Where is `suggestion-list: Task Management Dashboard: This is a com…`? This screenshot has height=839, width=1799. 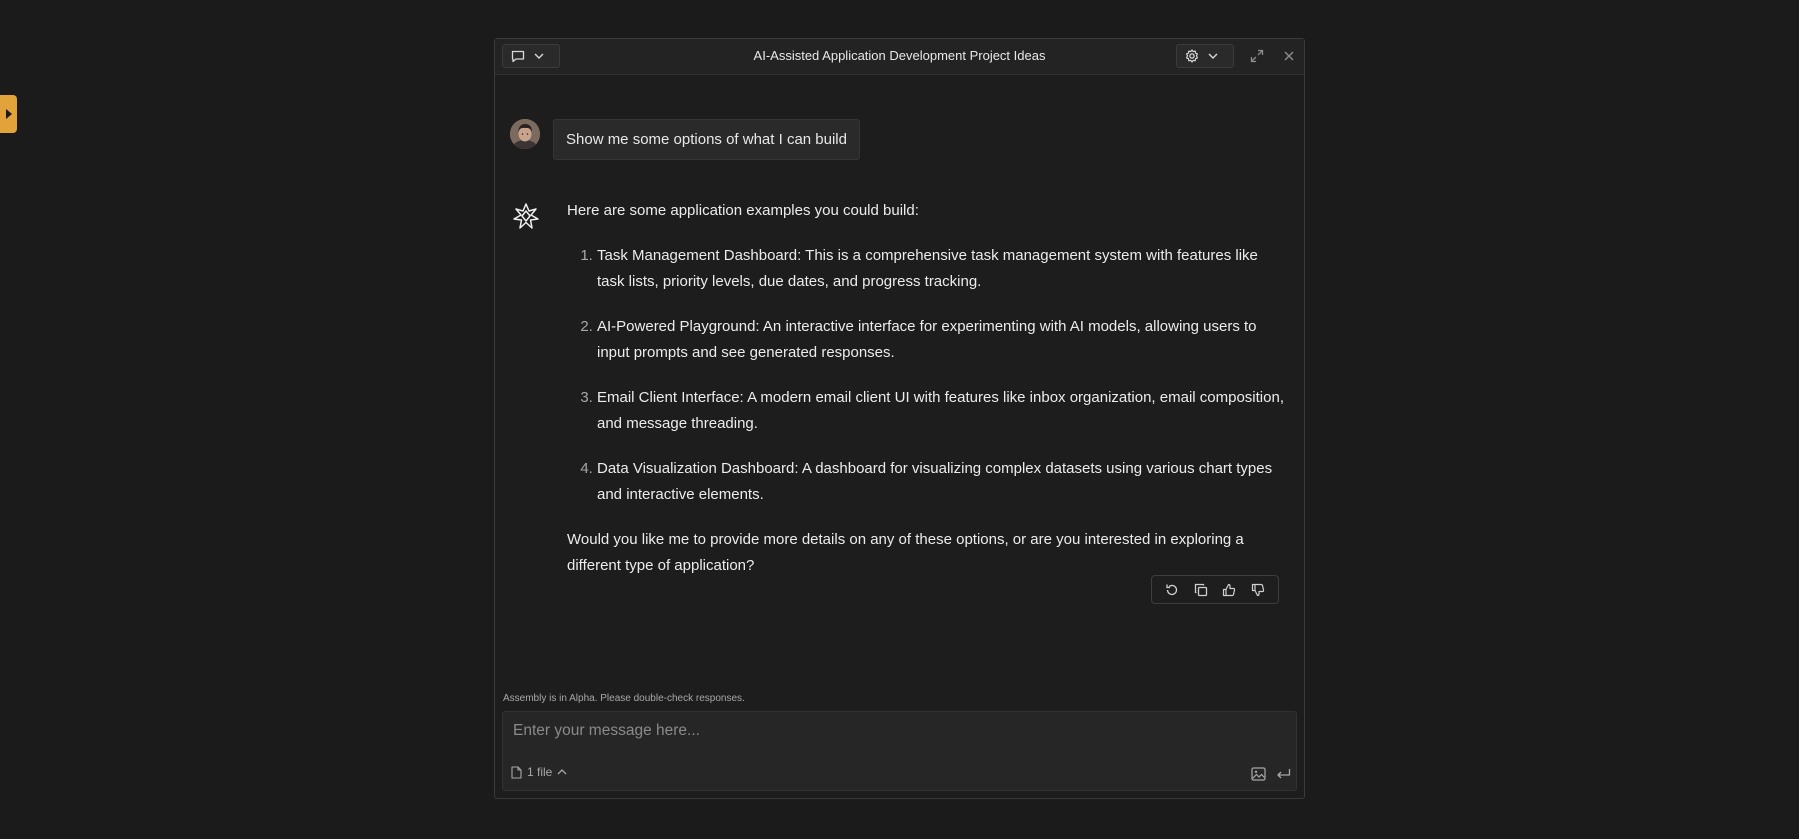 suggestion-list: Task Management Dashboard: This is a com… is located at coordinates (927, 376).